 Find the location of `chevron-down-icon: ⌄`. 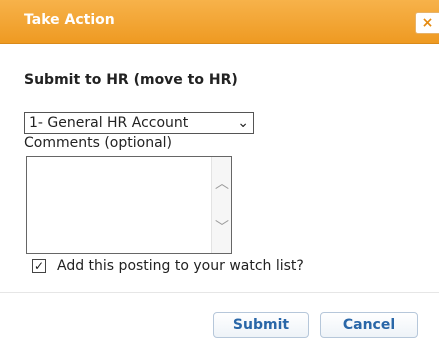

chevron-down-icon: ⌄ is located at coordinates (243, 123).